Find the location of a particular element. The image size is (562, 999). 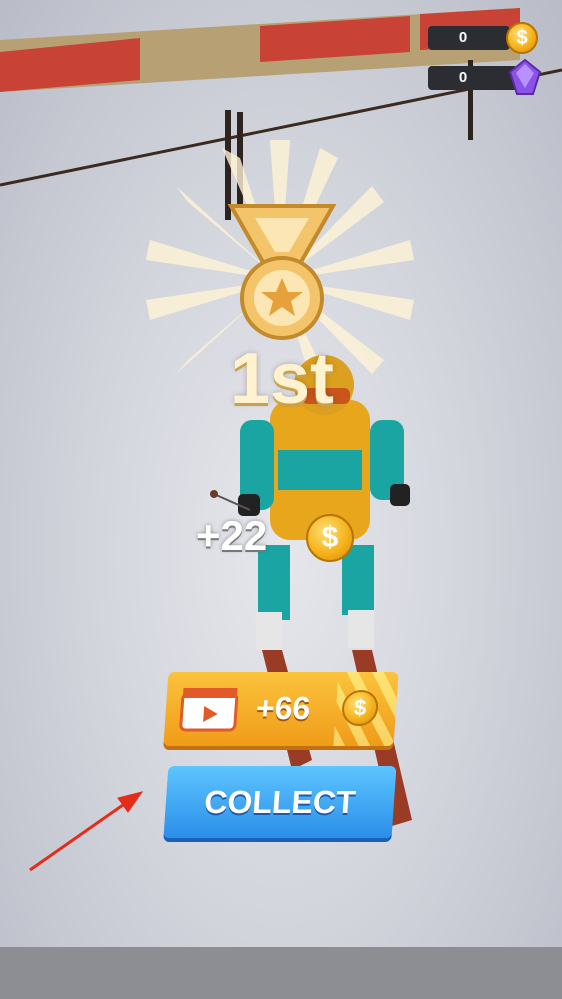

watch-ad-bonus-button: +66 $ is located at coordinates (281, 709).